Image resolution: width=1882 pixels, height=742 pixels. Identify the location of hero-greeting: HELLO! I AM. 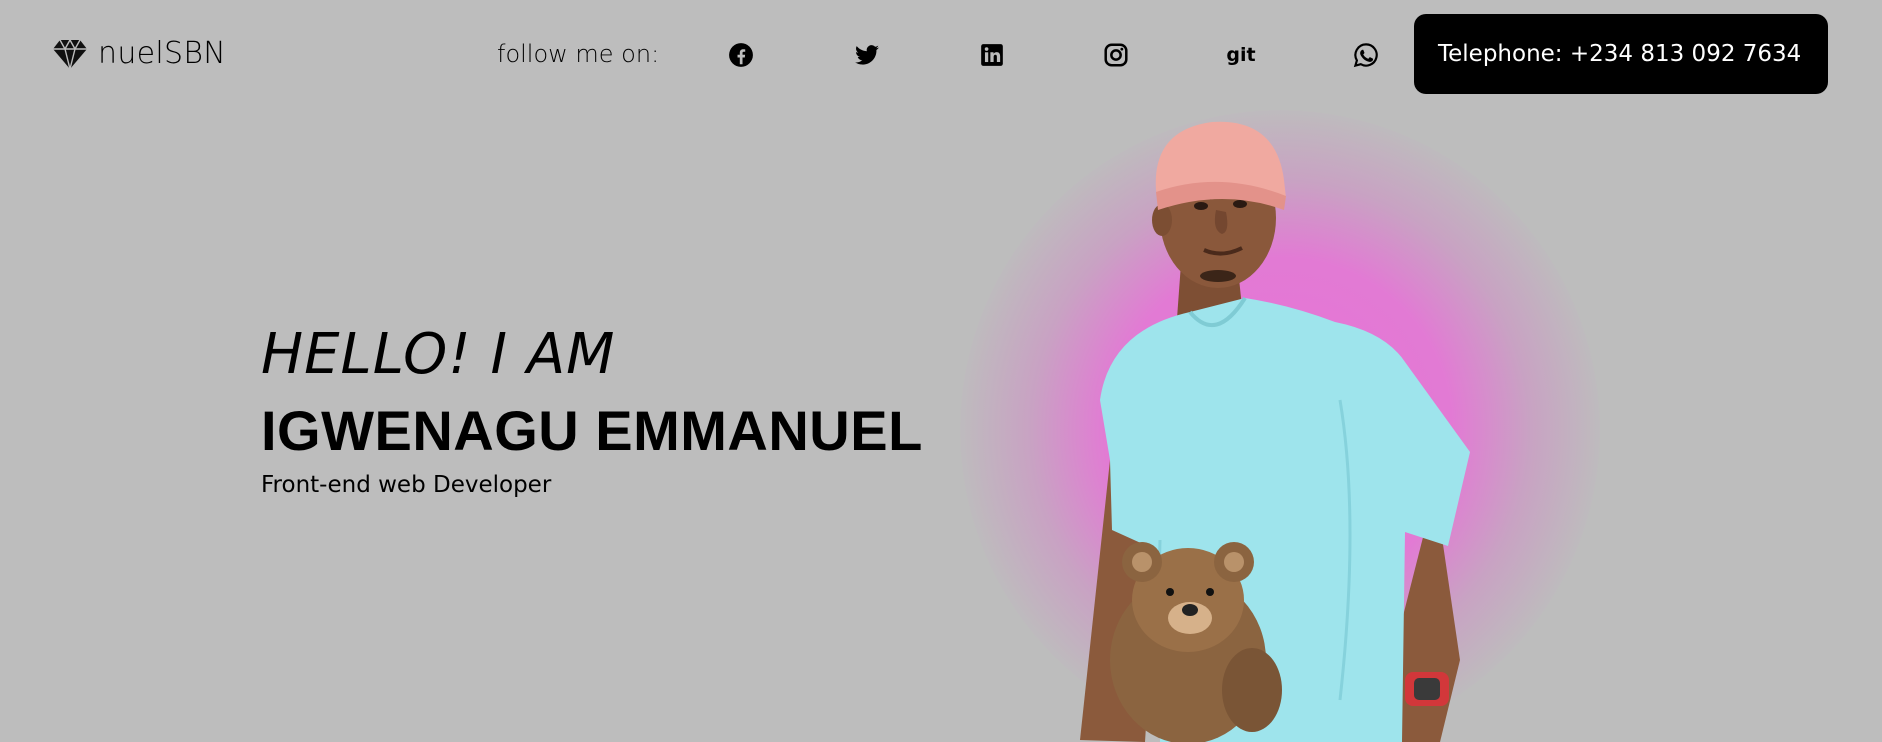
(438, 354).